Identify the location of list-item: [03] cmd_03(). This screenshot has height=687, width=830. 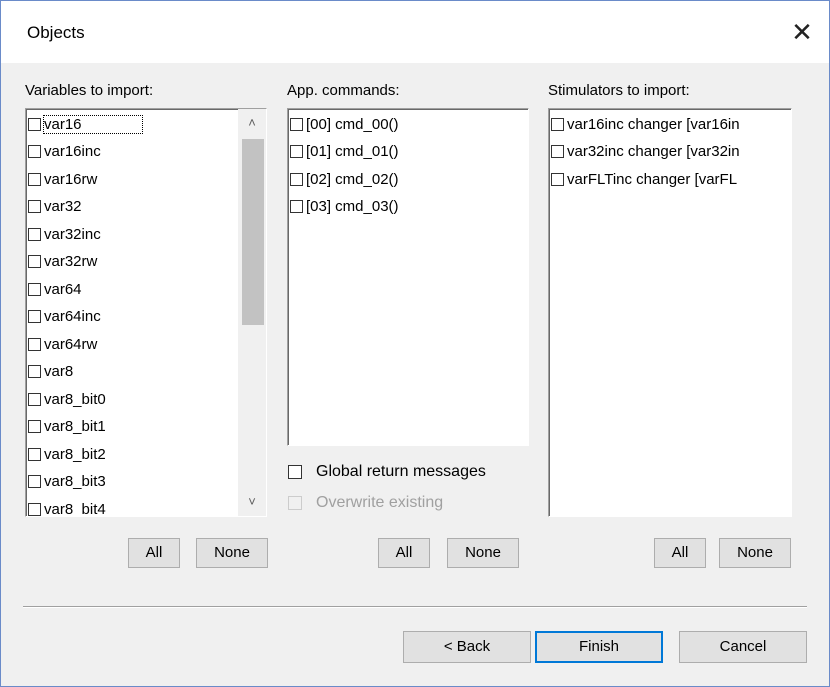
(344, 207).